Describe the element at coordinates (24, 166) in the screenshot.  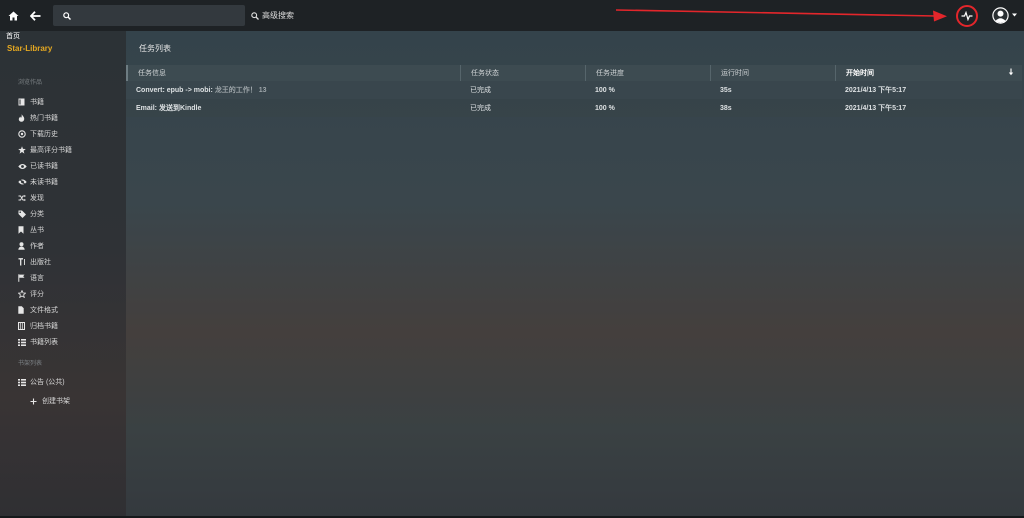
I see `eye-icon` at that location.